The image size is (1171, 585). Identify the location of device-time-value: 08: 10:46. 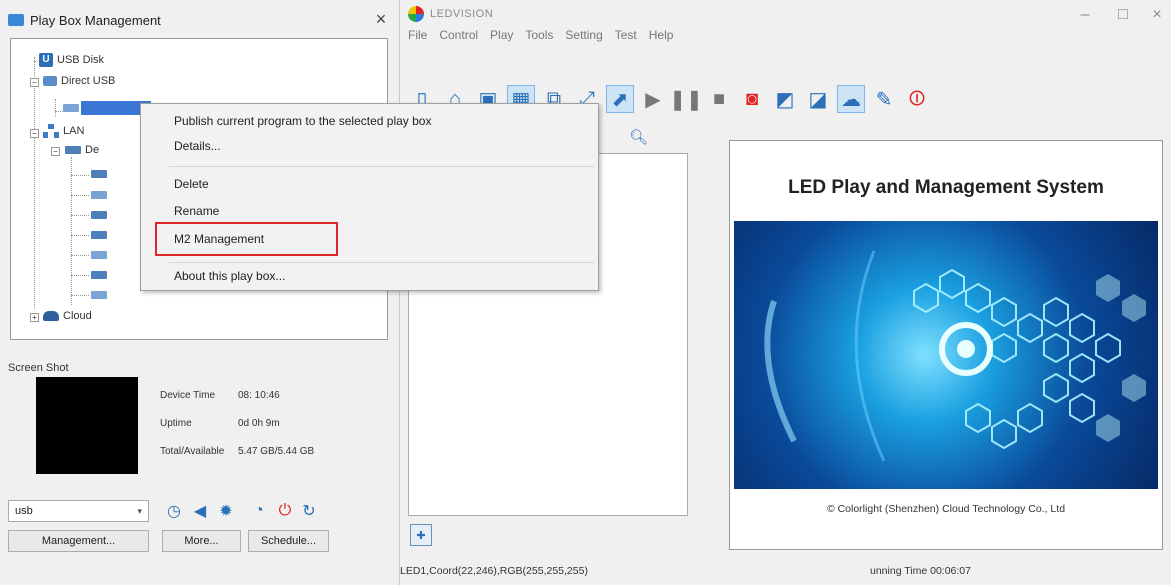
(259, 395).